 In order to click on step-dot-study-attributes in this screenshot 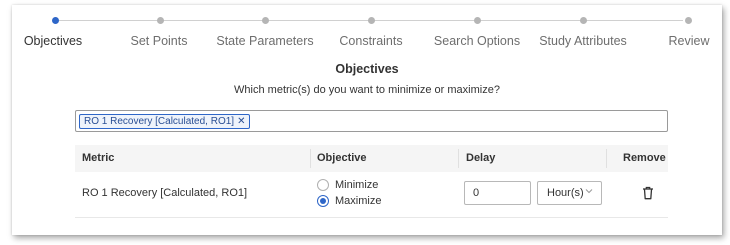, I will do `click(583, 20)`.